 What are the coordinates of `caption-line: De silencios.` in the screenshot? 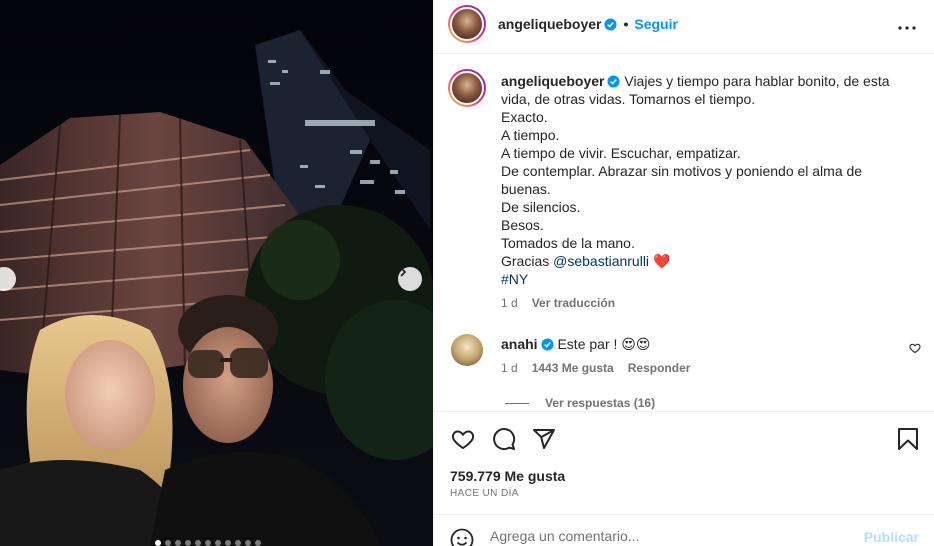 It's located at (541, 207).